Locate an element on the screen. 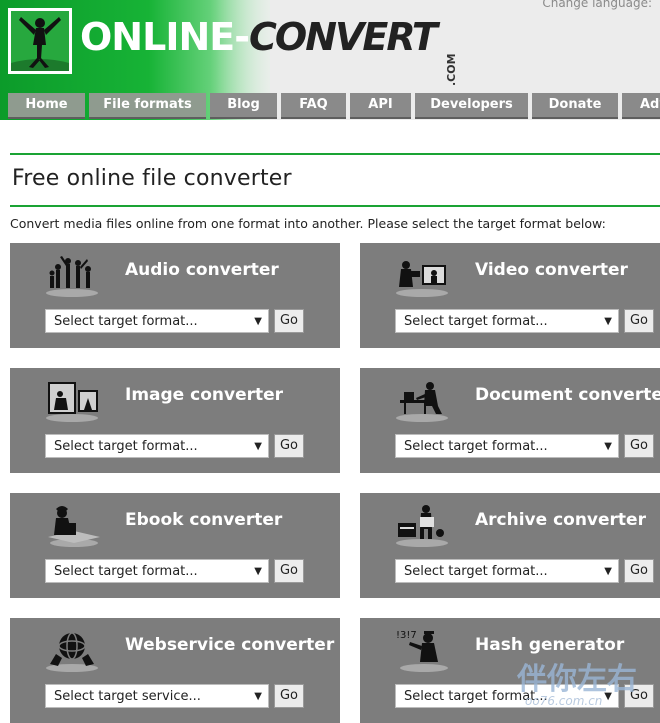 The image size is (660, 723). nav-tab-developers: Developers is located at coordinates (471, 106).